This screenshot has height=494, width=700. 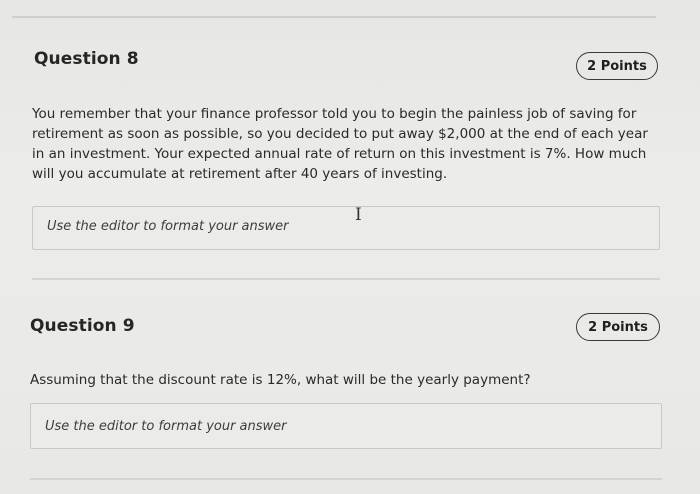 I want to click on question-8-points-badge: 2 Points, so click(x=617, y=66).